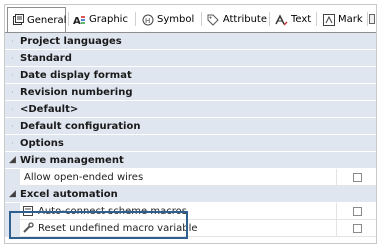 The height and width of the screenshot is (249, 381). I want to click on tab-symbol: H Symbol, so click(168, 19).